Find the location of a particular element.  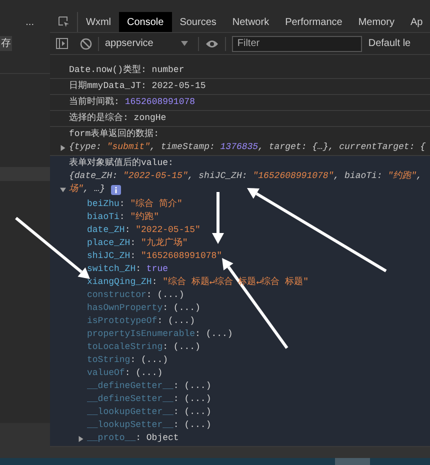

log-message: 表单对象赋值后的value: is located at coordinates (121, 163).